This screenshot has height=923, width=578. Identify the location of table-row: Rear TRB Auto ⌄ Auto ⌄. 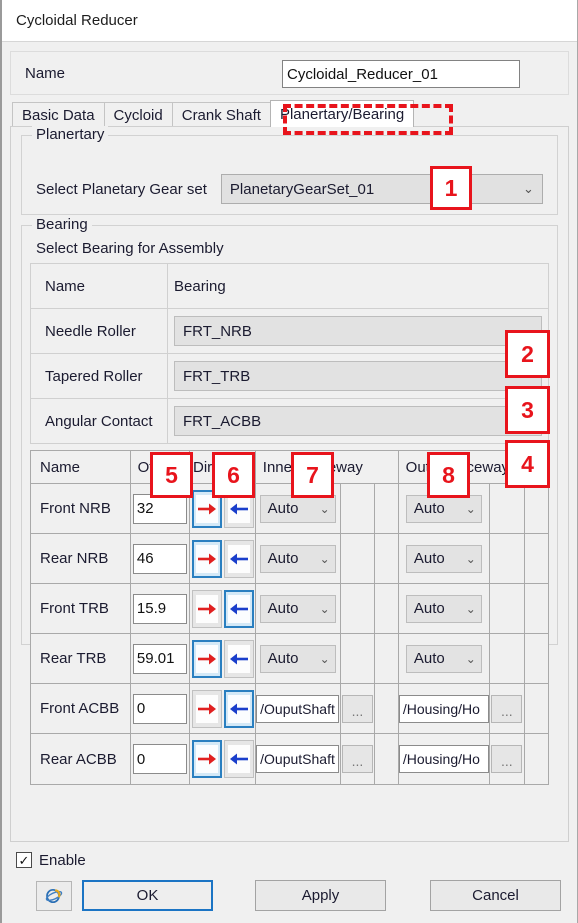
(289, 659).